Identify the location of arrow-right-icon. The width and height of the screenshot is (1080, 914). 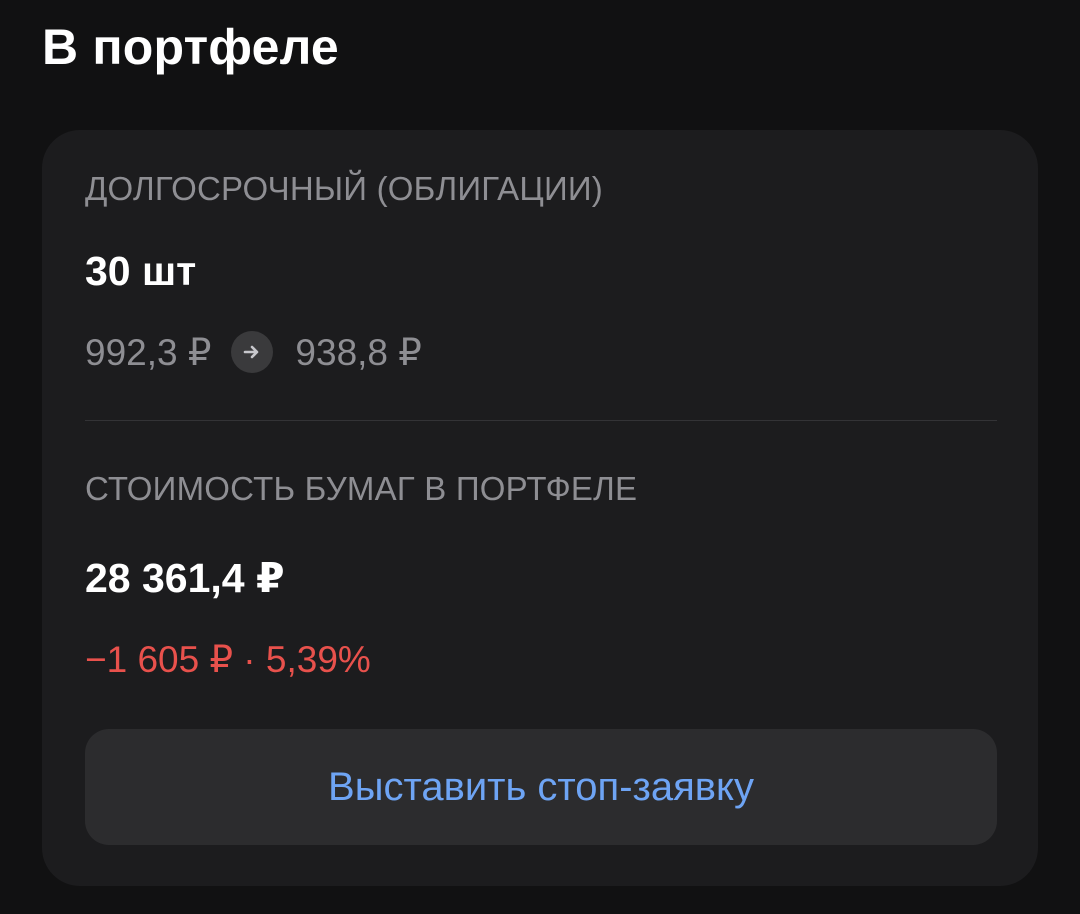
(252, 352).